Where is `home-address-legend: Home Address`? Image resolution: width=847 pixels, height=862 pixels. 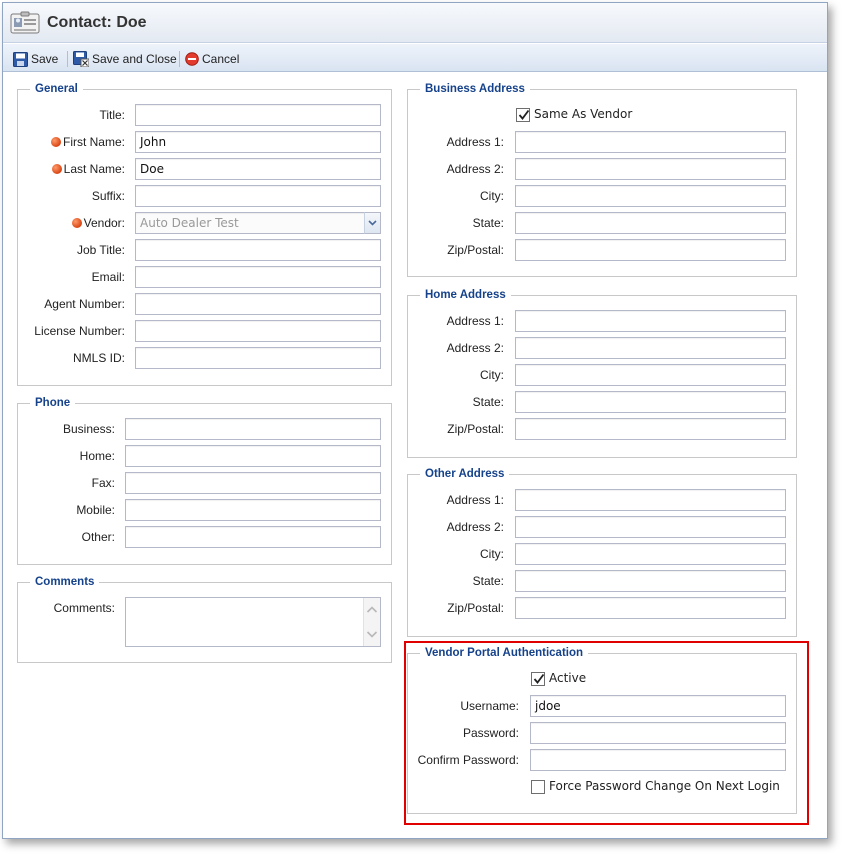 home-address-legend: Home Address is located at coordinates (465, 295).